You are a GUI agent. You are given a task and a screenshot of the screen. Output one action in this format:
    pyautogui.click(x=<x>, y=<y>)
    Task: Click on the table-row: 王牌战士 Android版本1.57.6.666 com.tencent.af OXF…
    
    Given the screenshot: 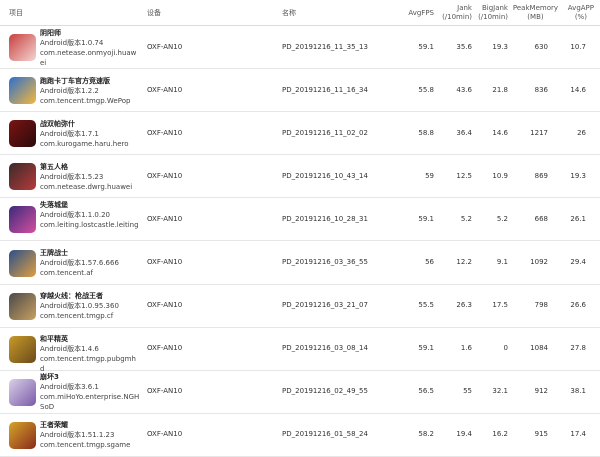 What is the action you would take?
    pyautogui.click(x=300, y=263)
    